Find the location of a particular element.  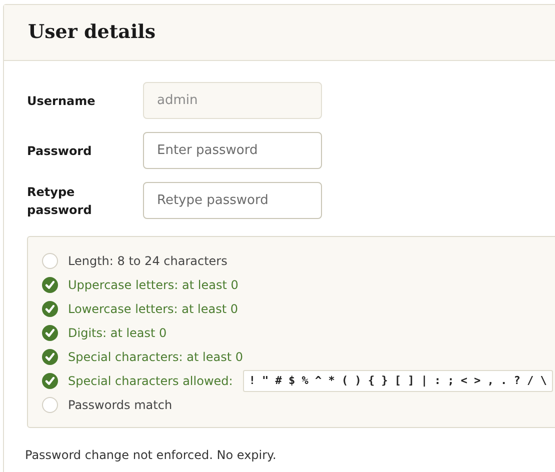

requirement-text: Special characters: at least 0 is located at coordinates (155, 357).